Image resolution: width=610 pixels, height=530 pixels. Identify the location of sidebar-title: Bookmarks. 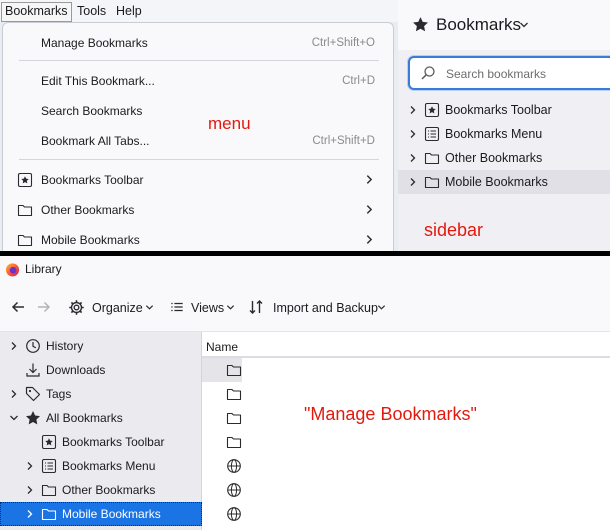
(478, 25).